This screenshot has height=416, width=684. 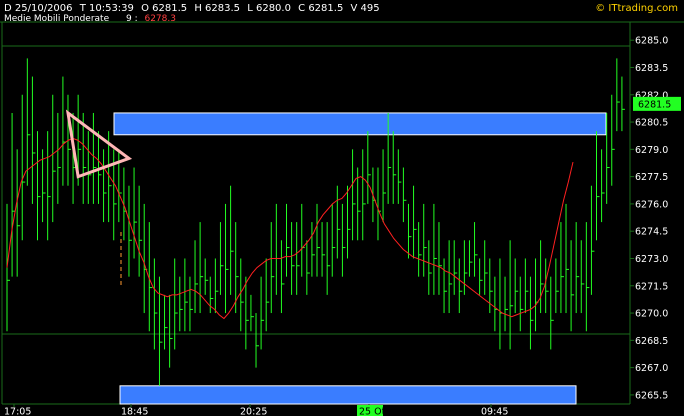 What do you see at coordinates (651, 232) in the screenshot?
I see `y-tick-label: 6274.5` at bounding box center [651, 232].